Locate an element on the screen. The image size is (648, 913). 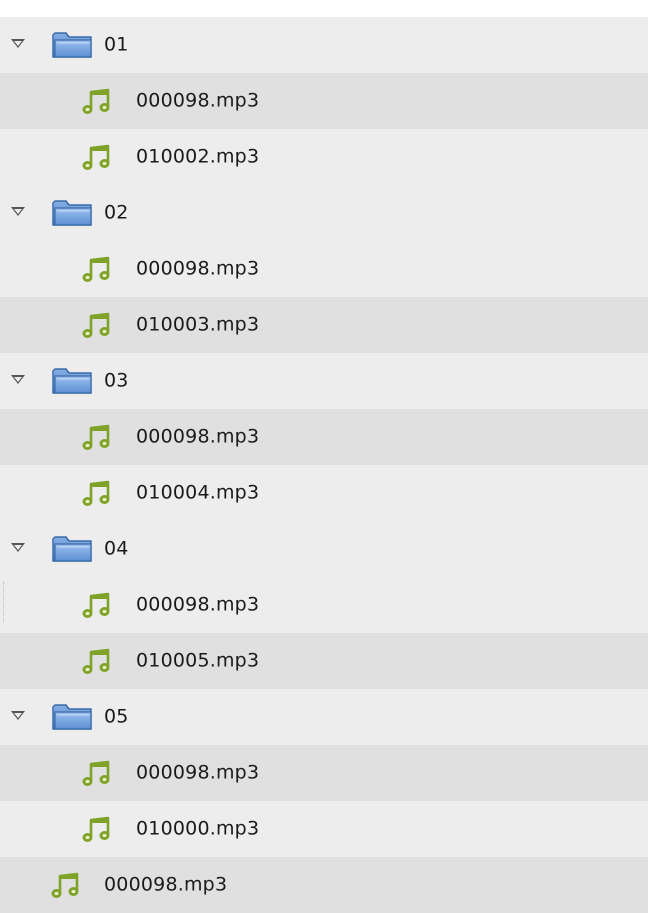
file-name: 010004.mp3 is located at coordinates (198, 492).